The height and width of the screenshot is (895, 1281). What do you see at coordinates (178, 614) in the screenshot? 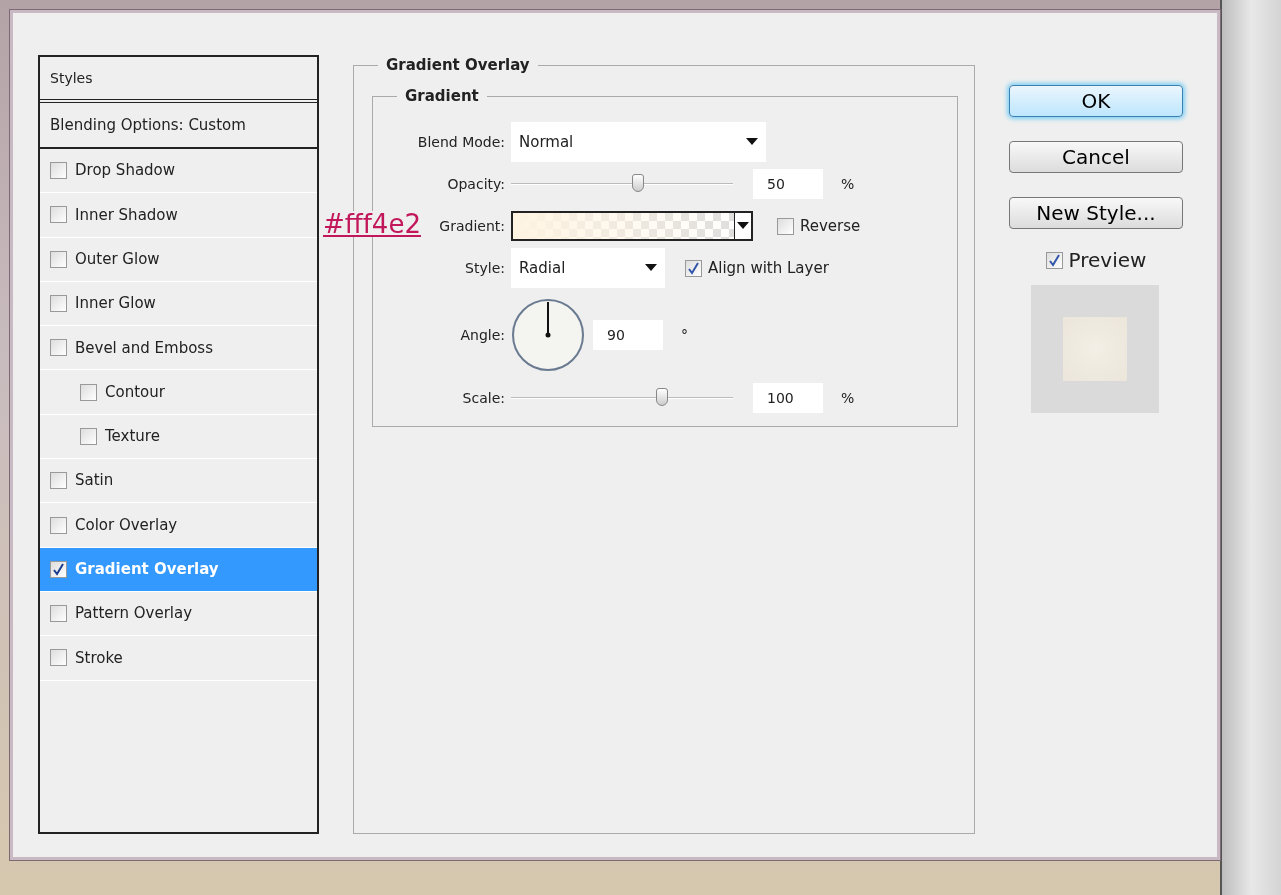
I see `list-item: Pattern Overlay` at bounding box center [178, 614].